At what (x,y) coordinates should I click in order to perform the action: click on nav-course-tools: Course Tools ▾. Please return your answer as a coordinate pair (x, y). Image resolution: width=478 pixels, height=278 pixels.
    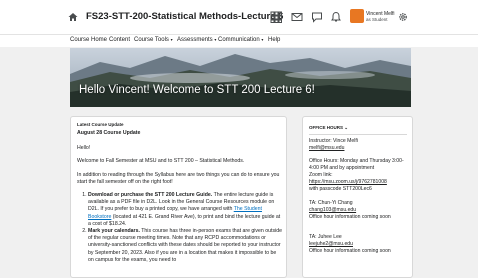
    Looking at the image, I should click on (153, 40).